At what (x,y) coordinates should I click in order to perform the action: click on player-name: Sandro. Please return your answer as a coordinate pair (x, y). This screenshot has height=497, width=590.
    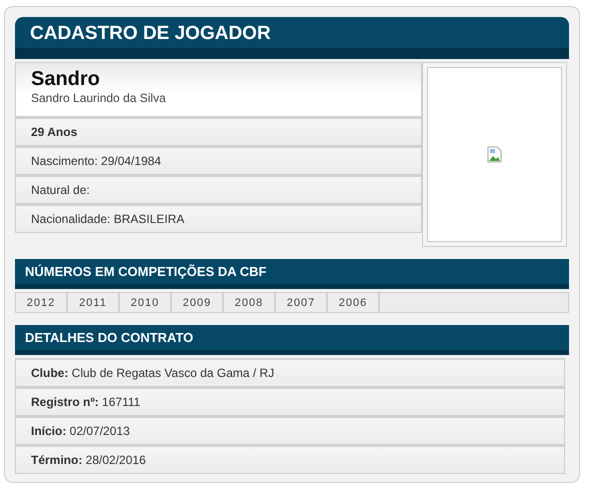
    Looking at the image, I should click on (66, 79).